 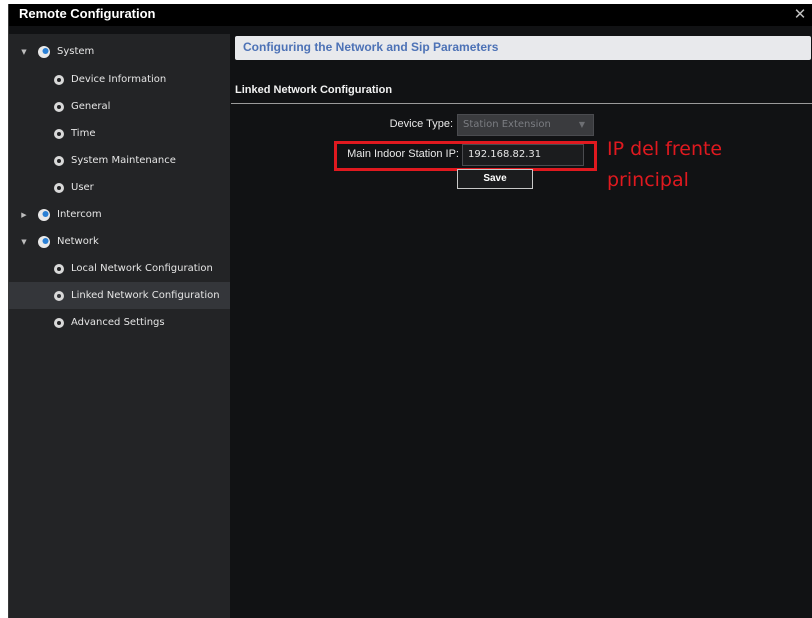 I want to click on tree-item-local-network-configuration: Local Network Configuration, so click(x=119, y=268).